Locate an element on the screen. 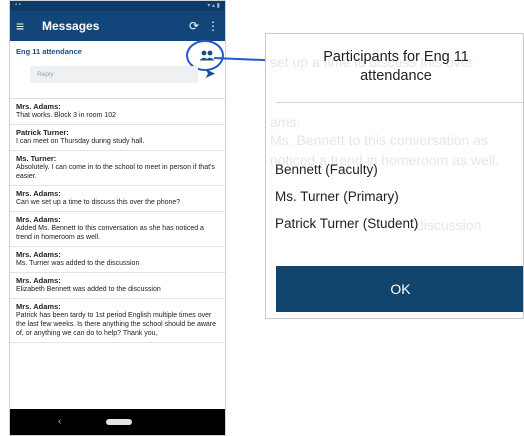  background-ghost-text: discussion is located at coordinates (449, 225).